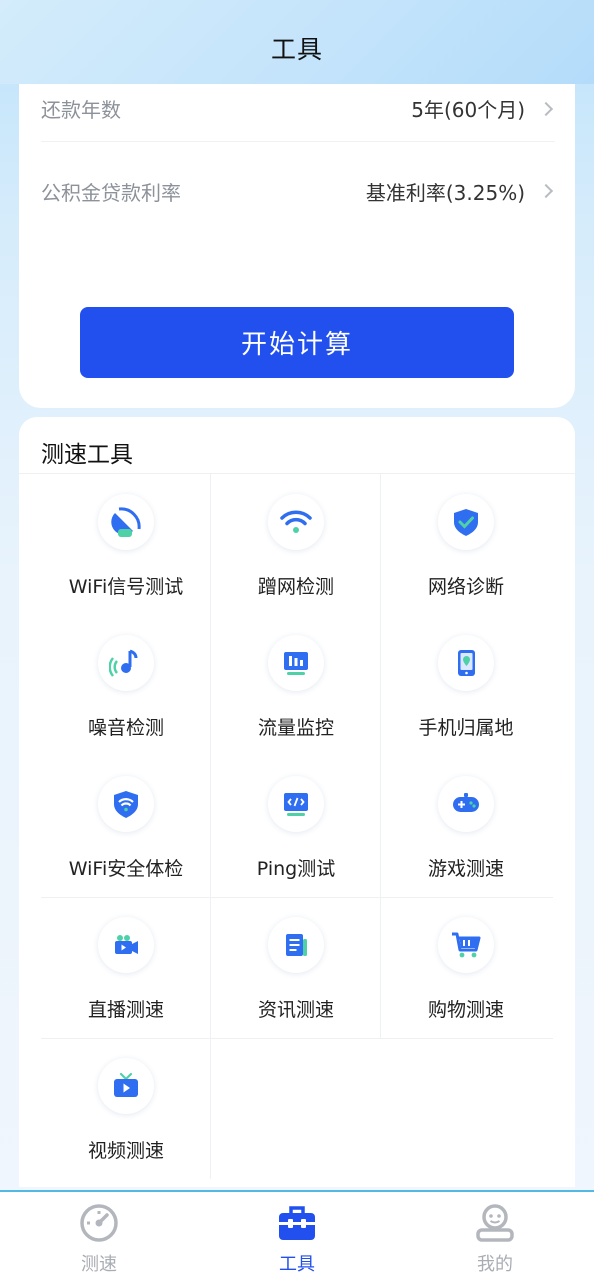 This screenshot has width=594, height=1280. I want to click on wifi-icon, so click(296, 522).